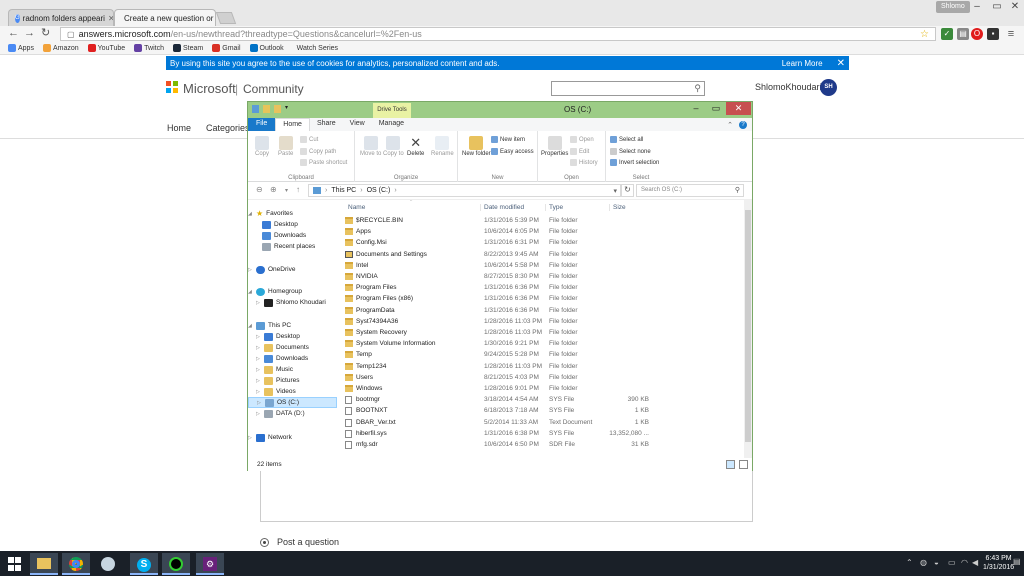 This screenshot has height=576, width=1024. What do you see at coordinates (554, 146) in the screenshot?
I see `properties-button: Properties` at bounding box center [554, 146].